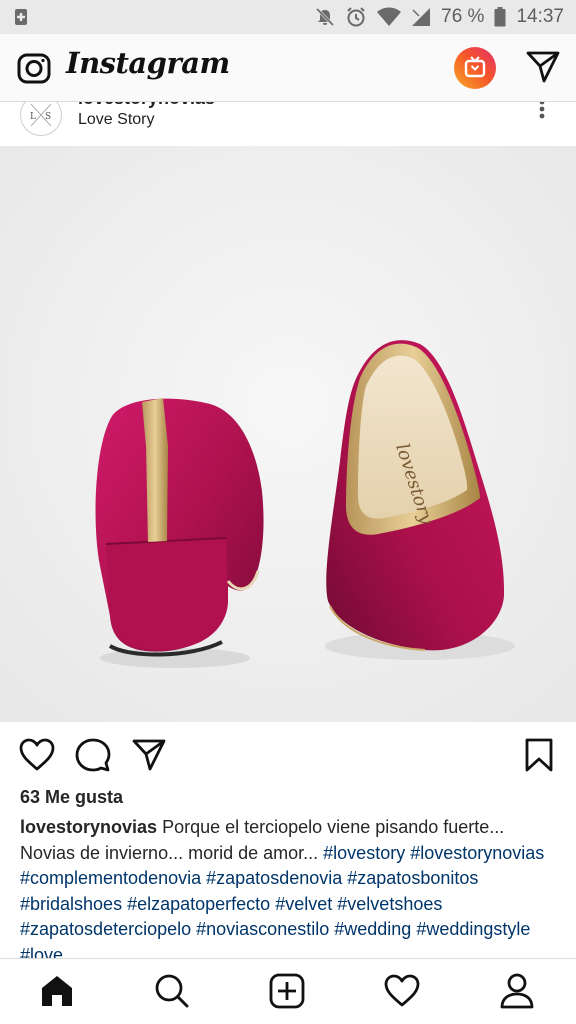 Image resolution: width=576 pixels, height=1024 pixels. I want to click on signal-icon, so click(421, 17).